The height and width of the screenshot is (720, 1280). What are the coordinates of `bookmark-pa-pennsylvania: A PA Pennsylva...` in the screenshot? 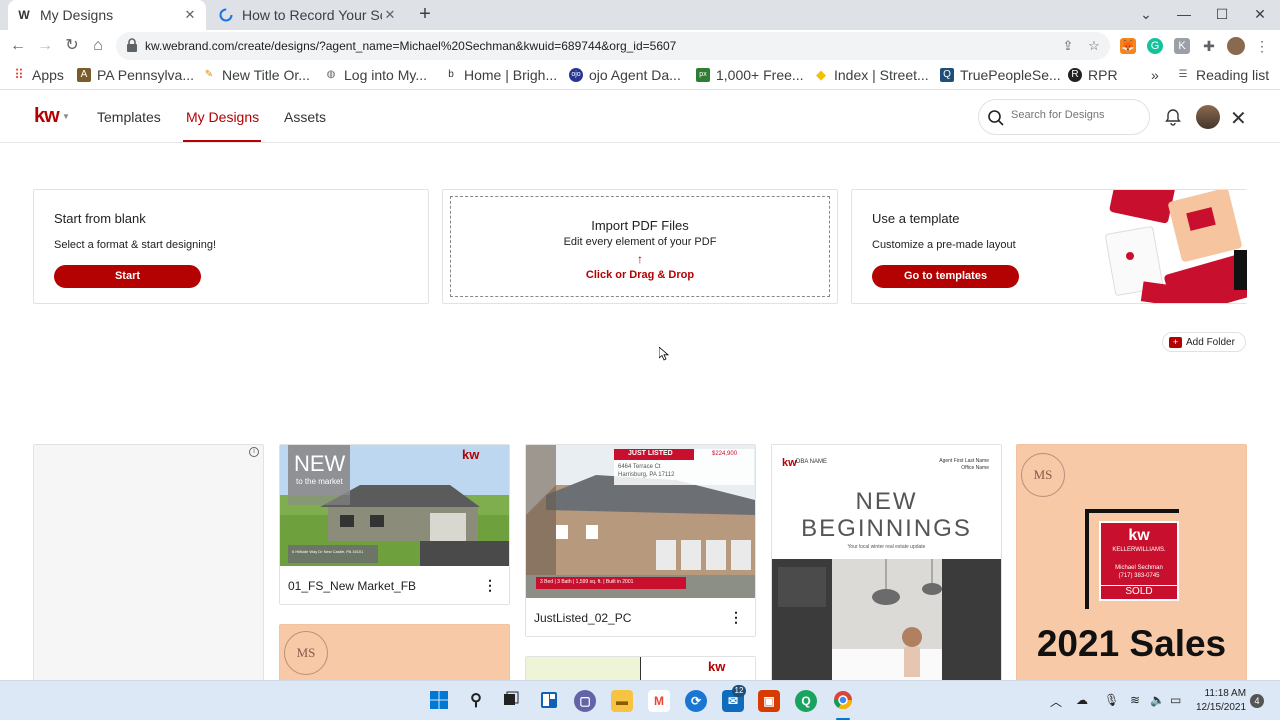 It's located at (135, 75).